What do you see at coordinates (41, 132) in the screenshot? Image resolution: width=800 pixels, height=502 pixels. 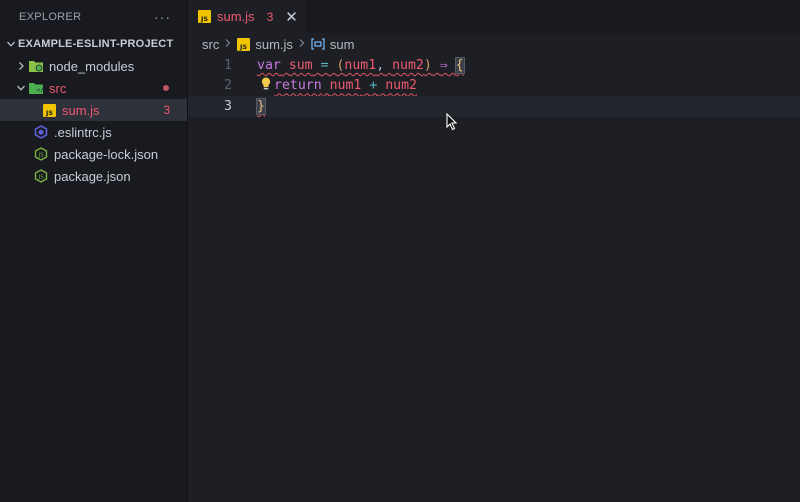 I see `eslint-icon` at bounding box center [41, 132].